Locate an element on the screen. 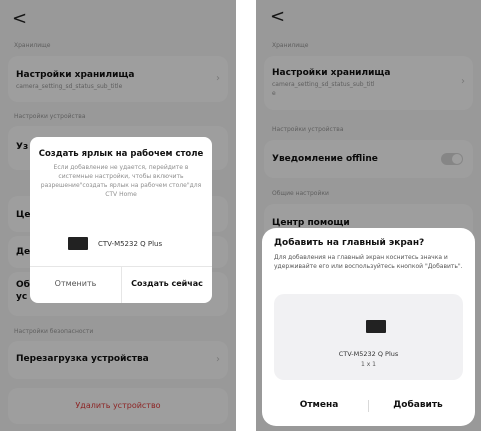  widget-preview: CTV-M5232 Q Plus 1 x 1 is located at coordinates (368, 337).